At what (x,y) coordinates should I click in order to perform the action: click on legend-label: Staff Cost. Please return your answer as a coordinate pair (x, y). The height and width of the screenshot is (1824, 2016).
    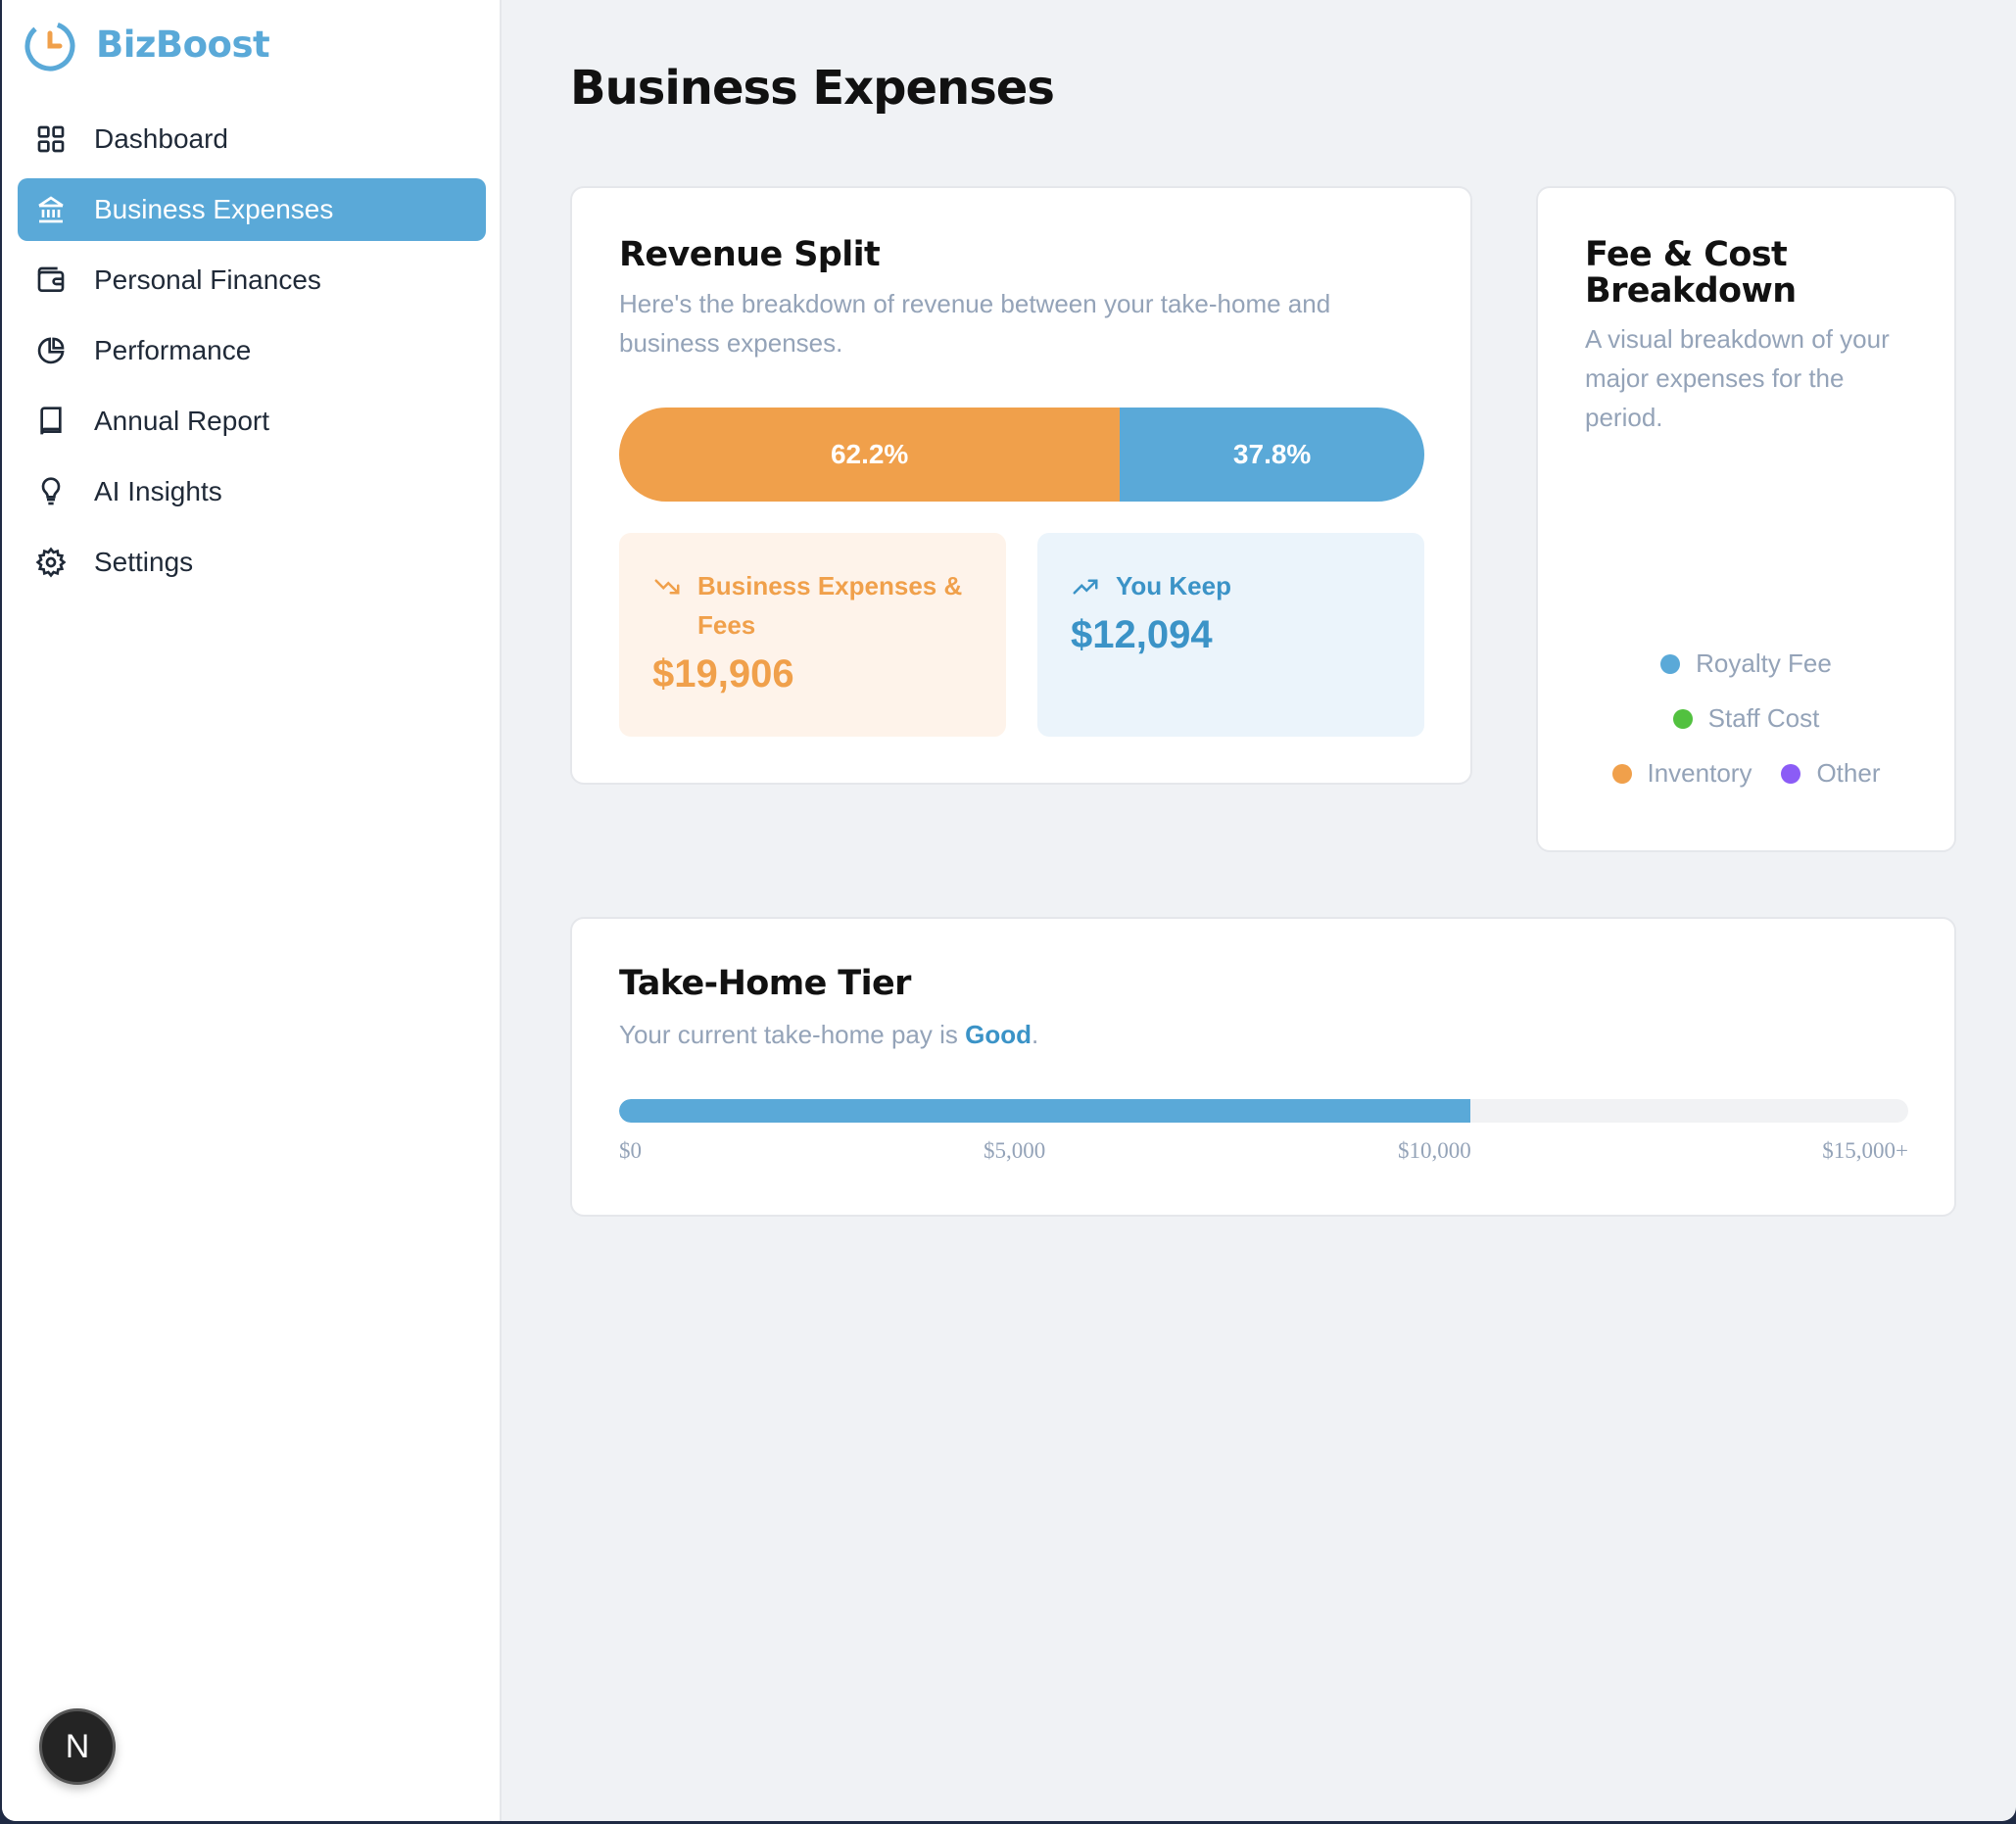
    Looking at the image, I should click on (1763, 718).